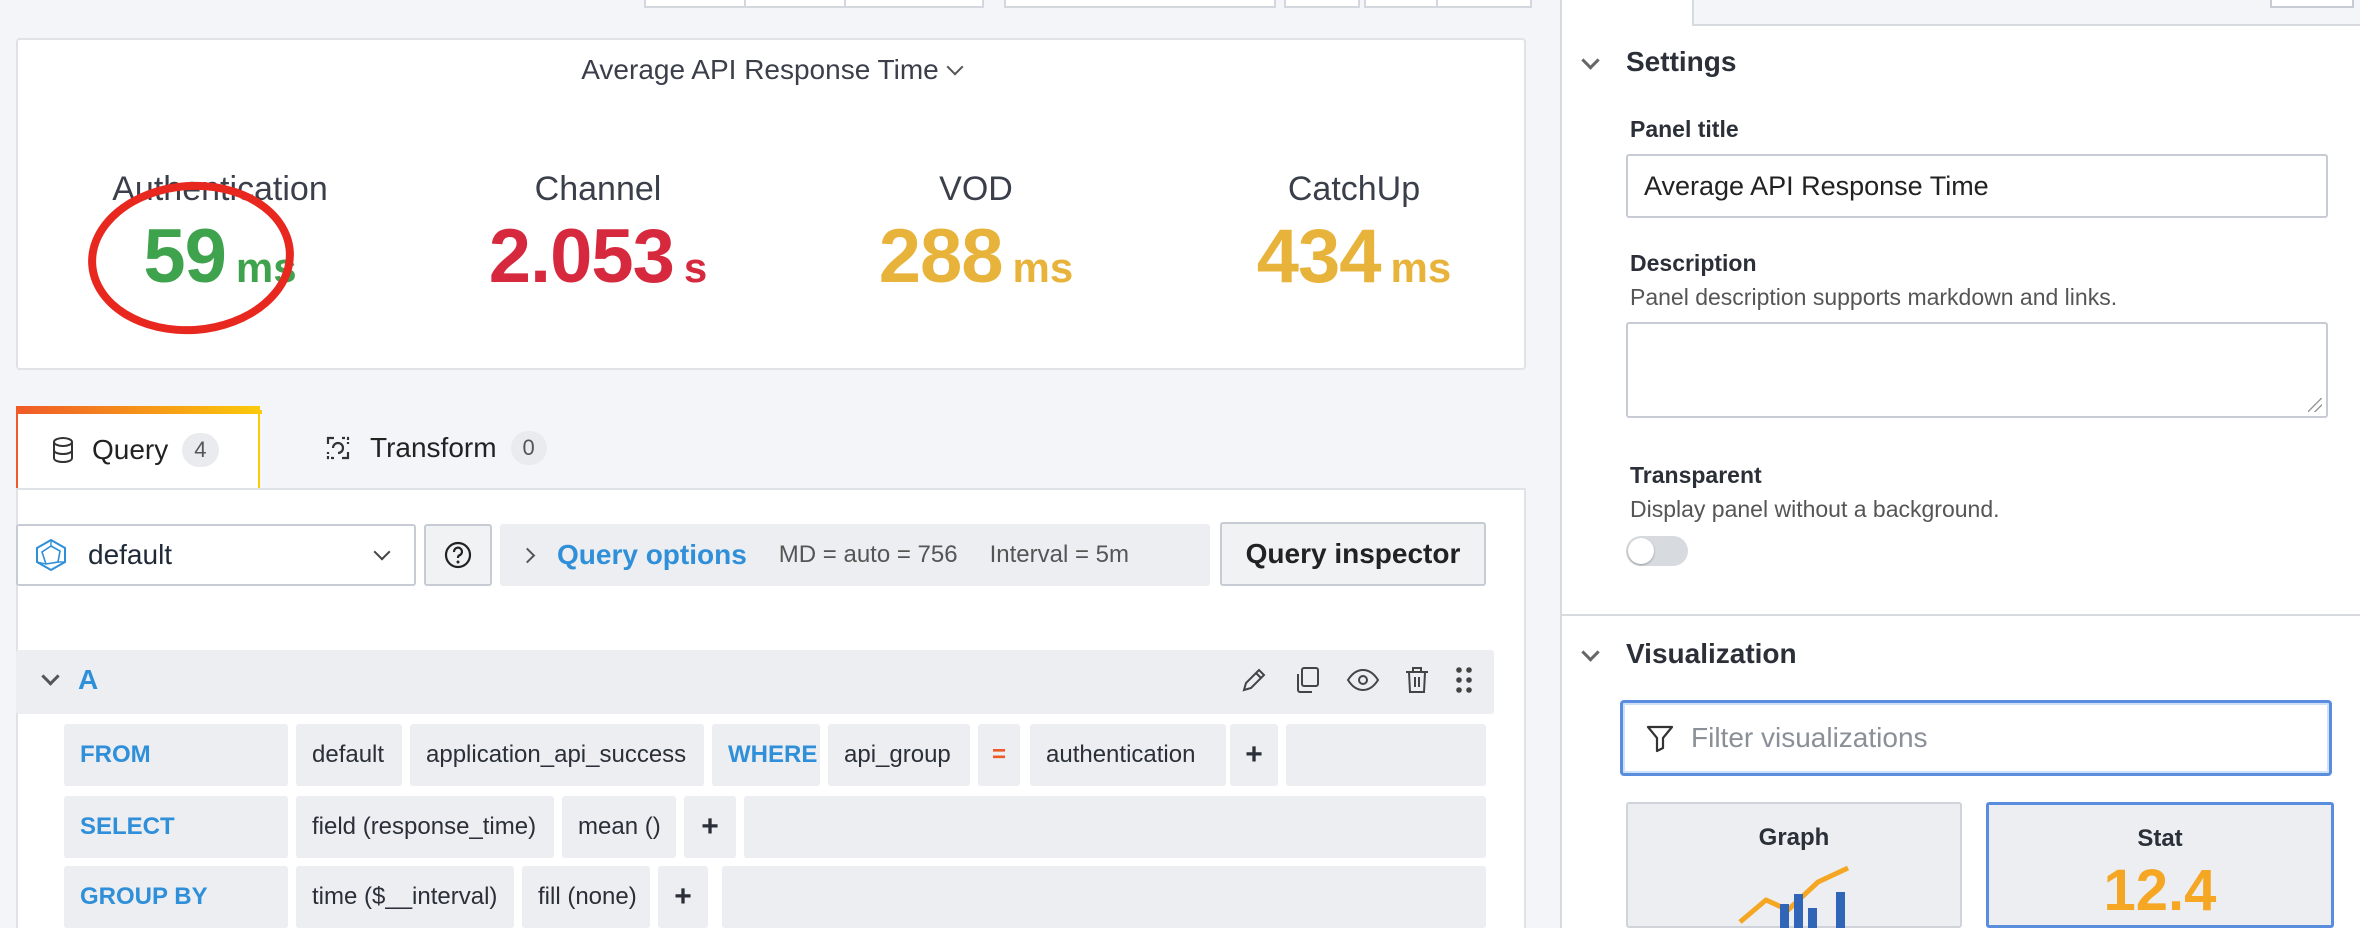 The image size is (2360, 928). I want to click on from-keyword: FROM, so click(176, 755).